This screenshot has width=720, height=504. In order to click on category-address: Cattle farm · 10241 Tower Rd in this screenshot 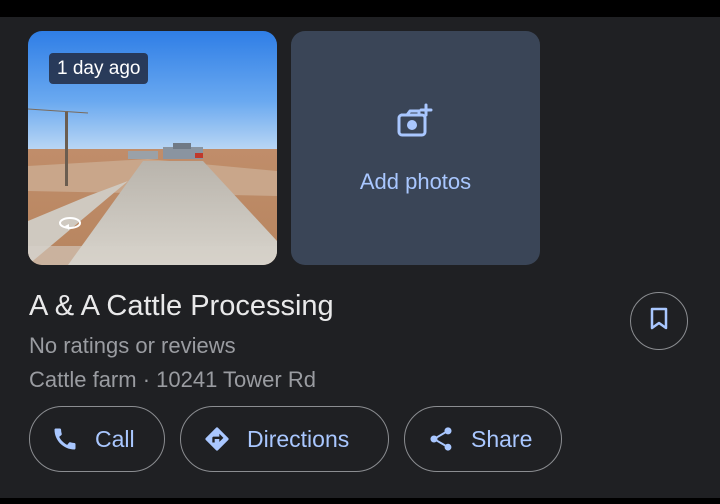, I will do `click(172, 379)`.